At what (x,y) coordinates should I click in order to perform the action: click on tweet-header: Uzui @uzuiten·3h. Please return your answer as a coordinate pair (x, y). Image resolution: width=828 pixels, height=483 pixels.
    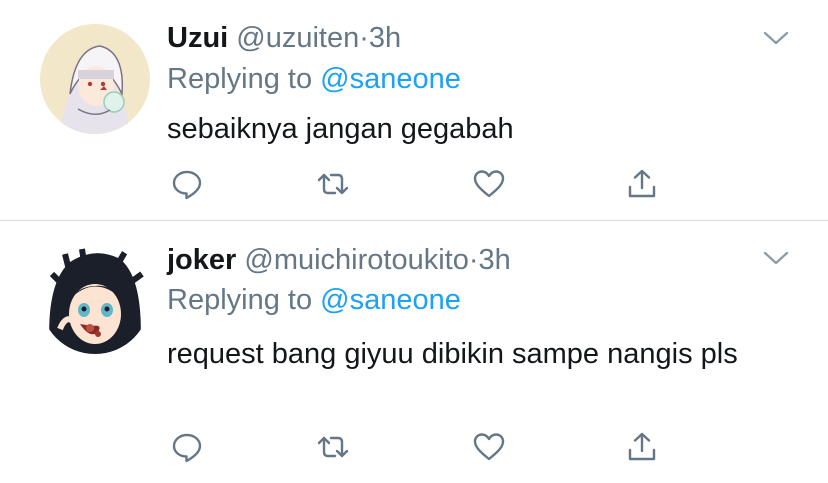
    Looking at the image, I should click on (284, 38).